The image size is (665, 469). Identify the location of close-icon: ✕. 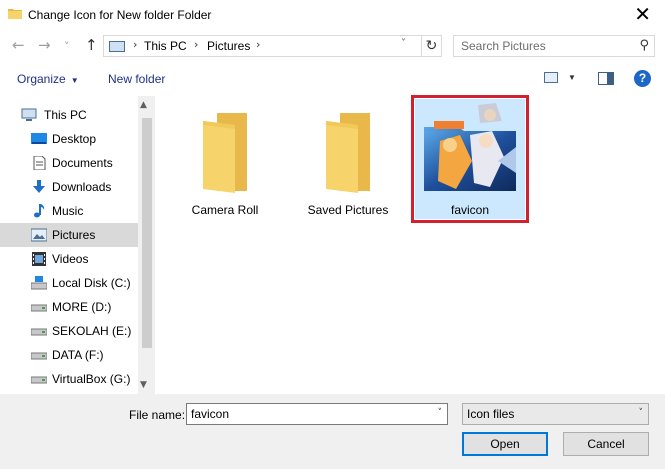
(642, 14).